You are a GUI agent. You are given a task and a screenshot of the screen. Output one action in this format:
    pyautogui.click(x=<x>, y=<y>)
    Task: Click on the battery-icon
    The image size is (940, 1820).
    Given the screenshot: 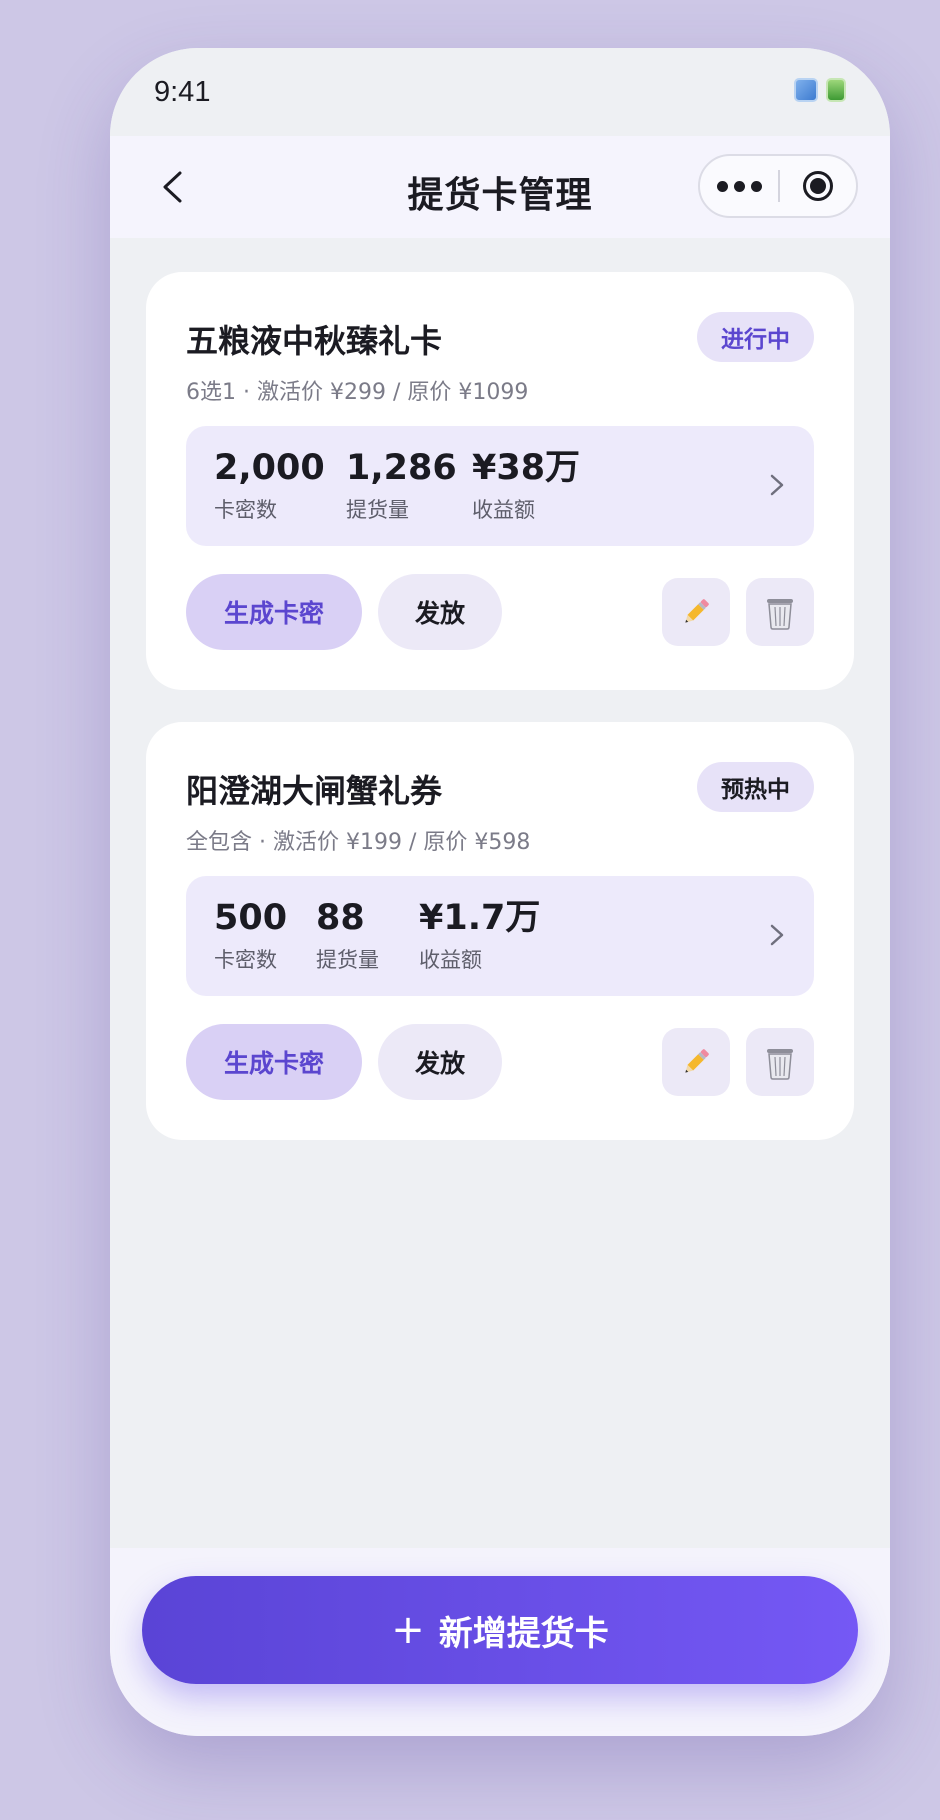 What is the action you would take?
    pyautogui.click(x=836, y=90)
    